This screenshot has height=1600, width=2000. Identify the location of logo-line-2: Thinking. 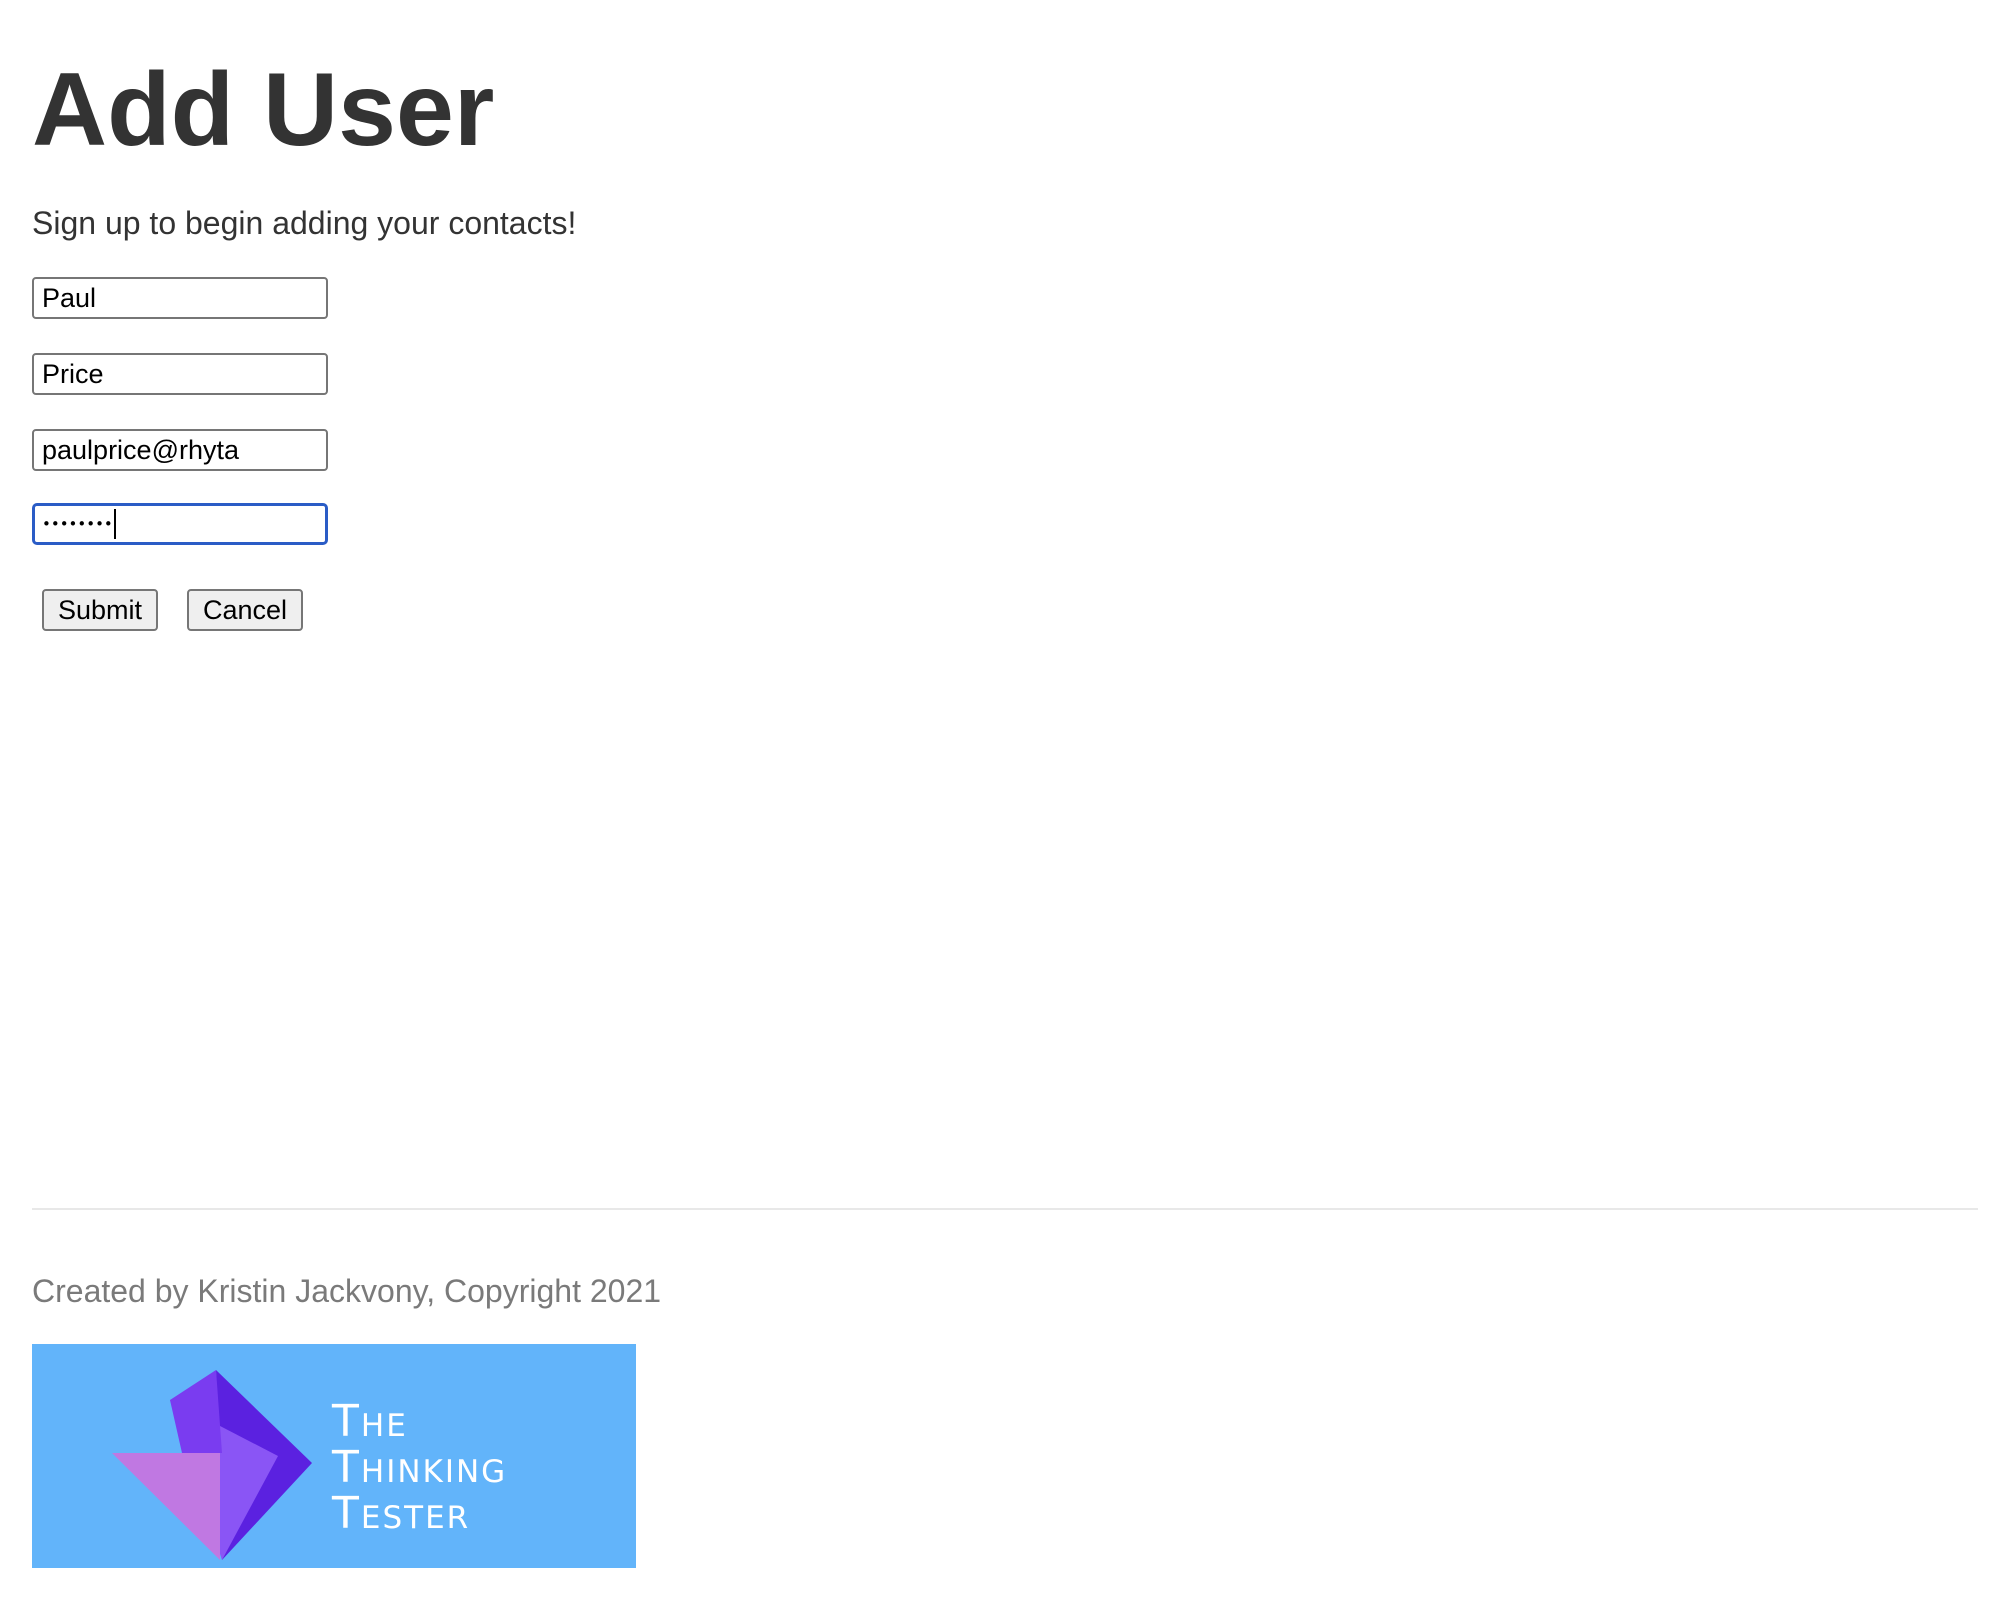
(419, 1467).